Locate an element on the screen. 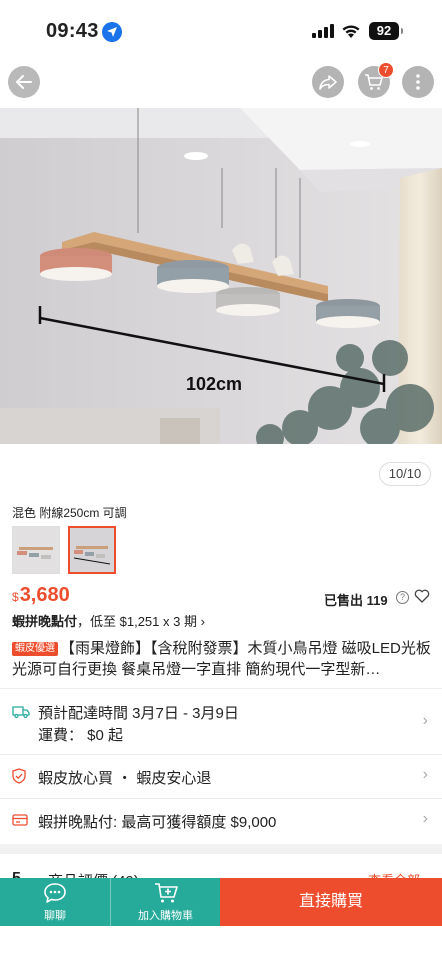 Image resolution: width=442 pixels, height=960 pixels. cart-button: 7 is located at coordinates (376, 80).